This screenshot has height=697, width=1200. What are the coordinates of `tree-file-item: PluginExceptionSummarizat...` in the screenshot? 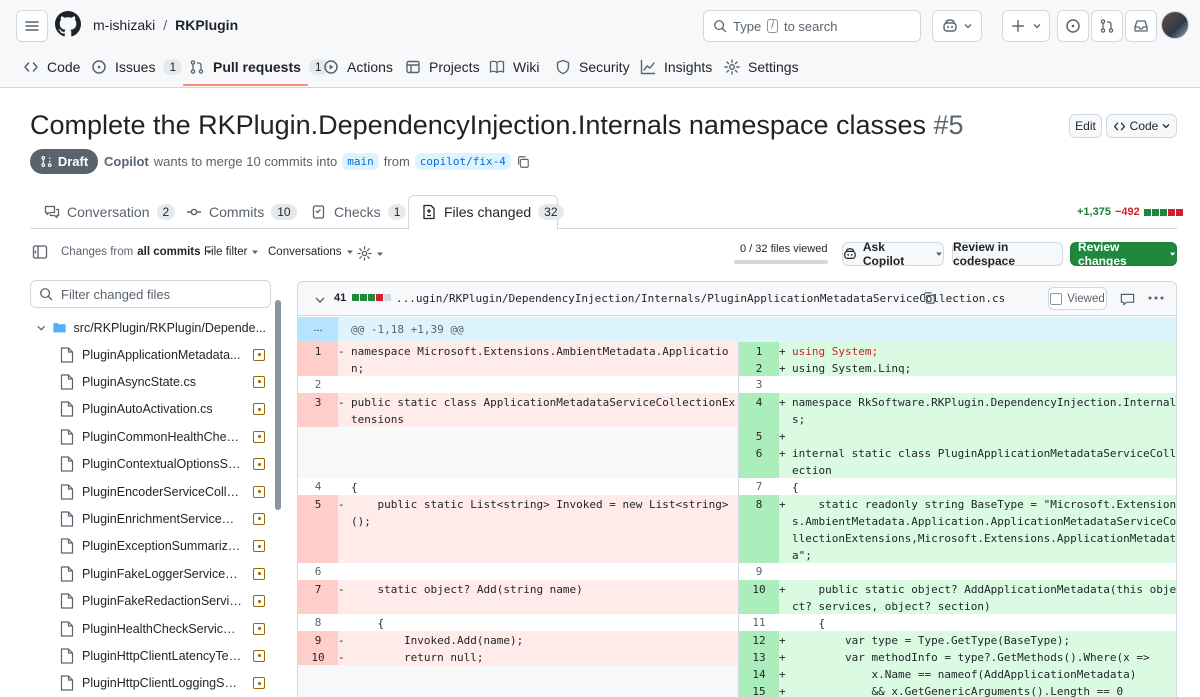 It's located at (165, 546).